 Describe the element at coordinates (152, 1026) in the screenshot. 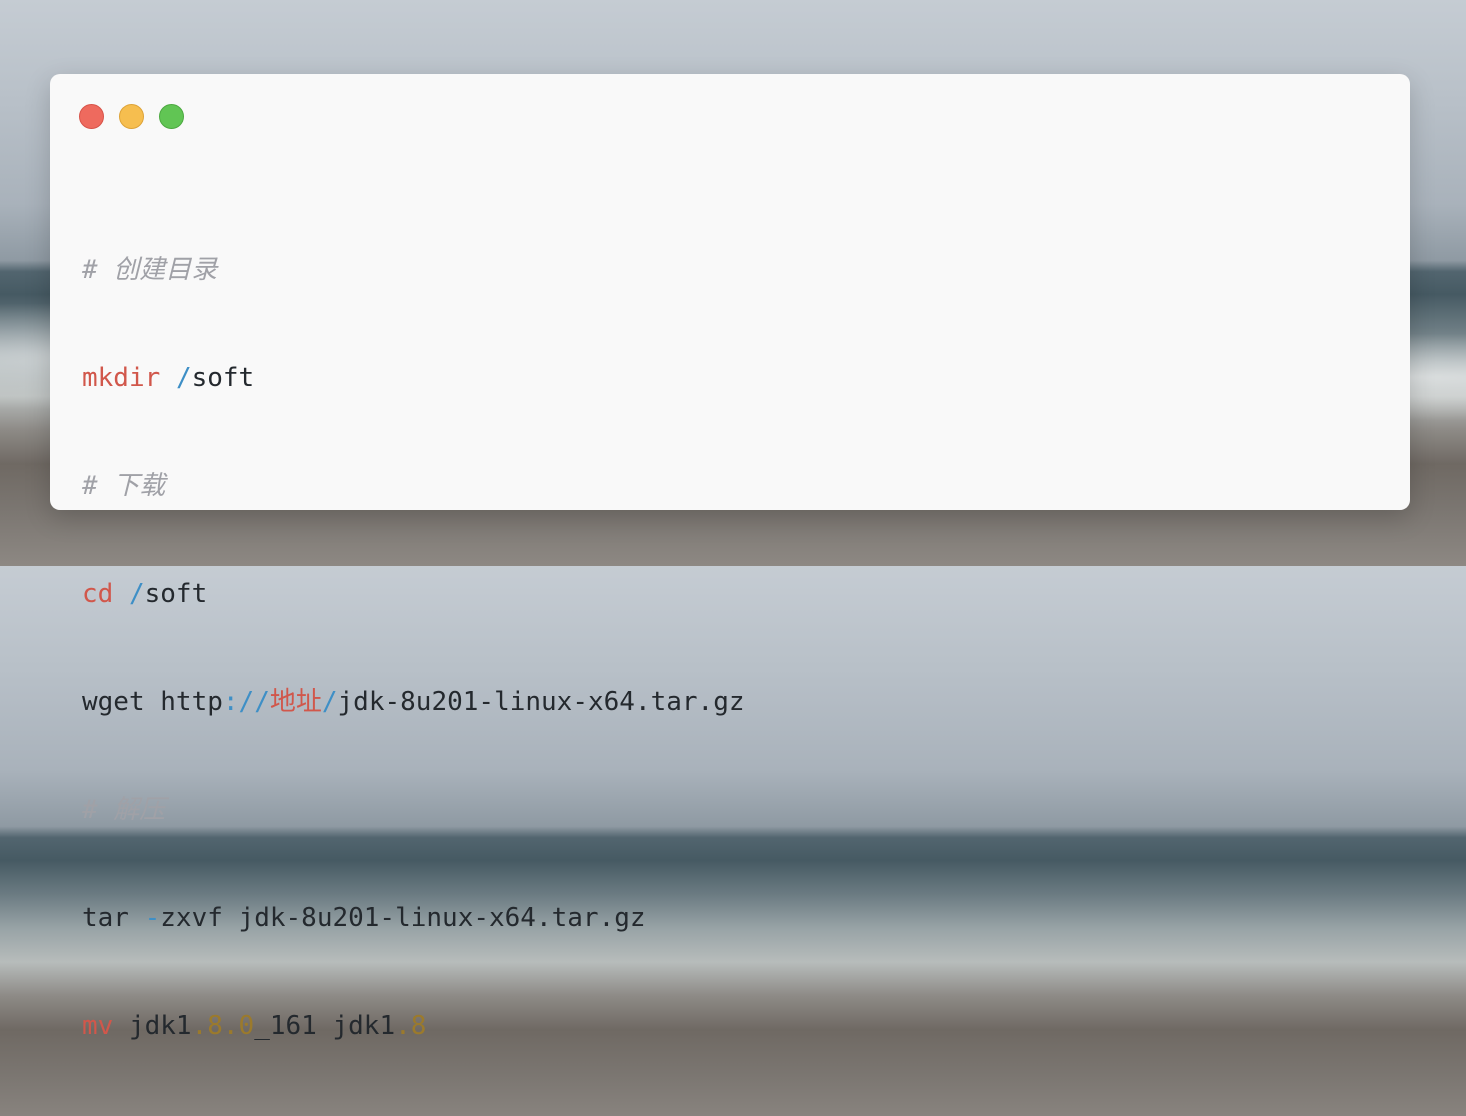

I see `argument: jdk1` at that location.